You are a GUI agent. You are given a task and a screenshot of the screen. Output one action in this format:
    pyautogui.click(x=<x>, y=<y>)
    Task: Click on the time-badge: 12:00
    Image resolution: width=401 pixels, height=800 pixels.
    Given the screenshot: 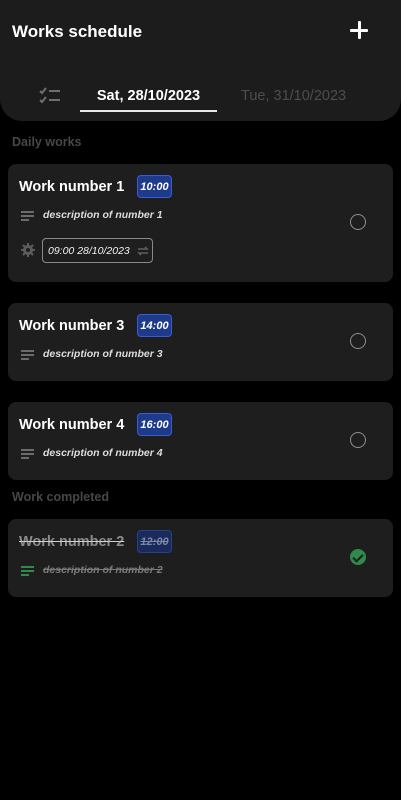 What is the action you would take?
    pyautogui.click(x=154, y=541)
    